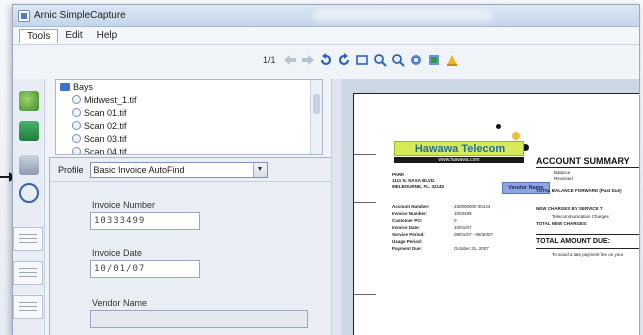 The image size is (643, 335). Describe the element at coordinates (139, 169) in the screenshot. I see `profile-value: Basic Invoice AutoFind` at that location.